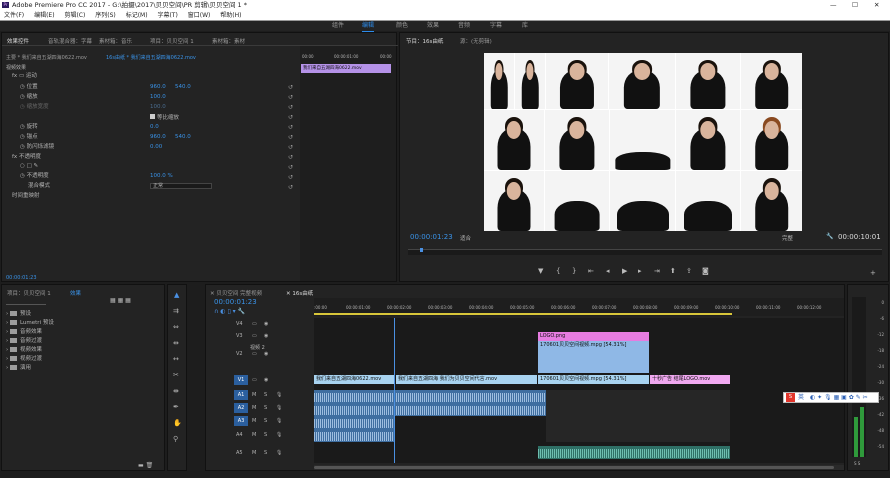 This screenshot has width=890, height=478. Describe the element at coordinates (476, 41) in the screenshot. I see `tab-source: 源：(无剪辑)` at that location.